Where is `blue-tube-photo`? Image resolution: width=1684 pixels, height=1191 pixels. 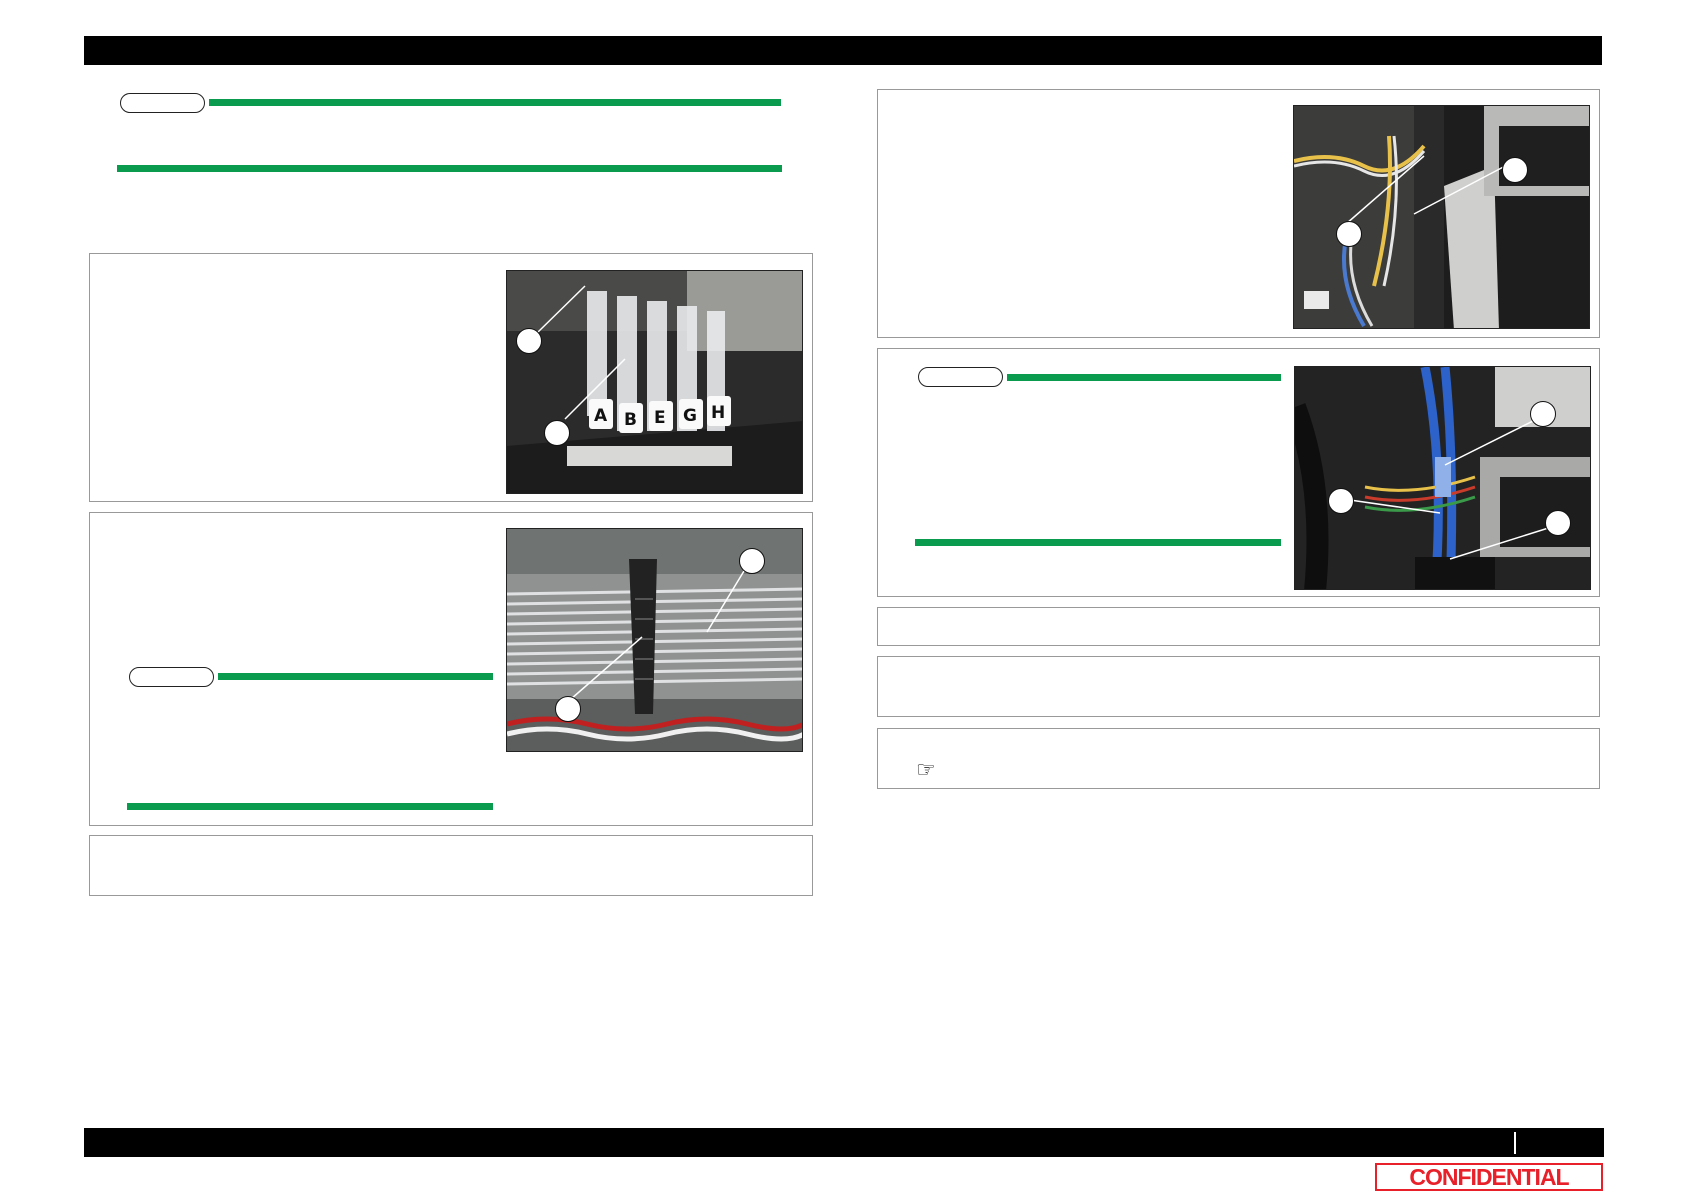 blue-tube-photo is located at coordinates (1442, 478).